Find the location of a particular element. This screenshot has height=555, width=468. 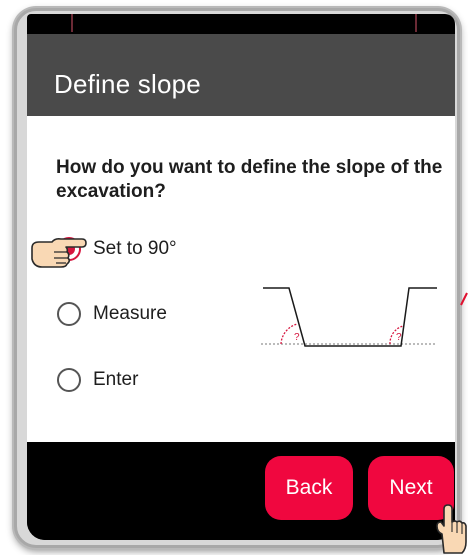

left-angle-marker: ? is located at coordinates (297, 337).